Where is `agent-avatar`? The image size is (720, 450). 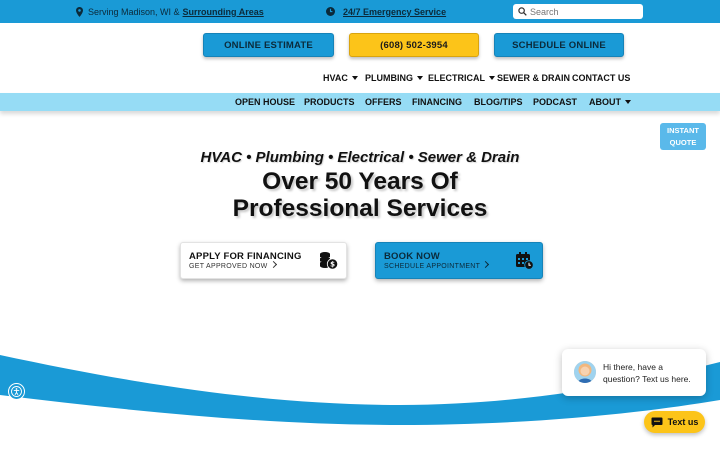
agent-avatar is located at coordinates (585, 372).